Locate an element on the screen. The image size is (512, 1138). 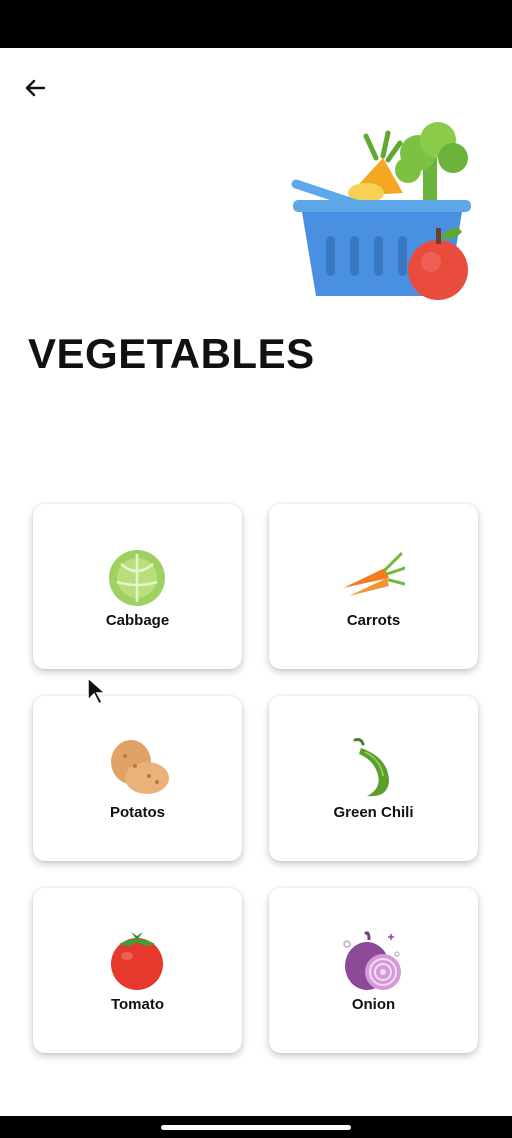
carrot-icon is located at coordinates (374, 574).